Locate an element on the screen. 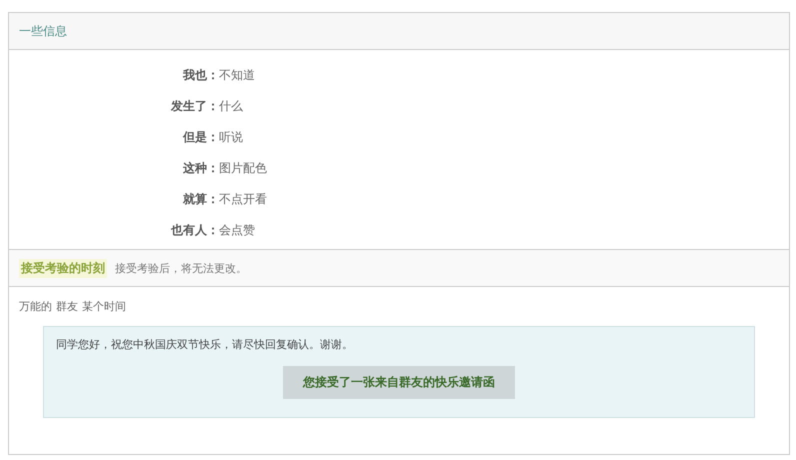 This screenshot has height=460, width=796. time-text: 某个时间 is located at coordinates (104, 306).